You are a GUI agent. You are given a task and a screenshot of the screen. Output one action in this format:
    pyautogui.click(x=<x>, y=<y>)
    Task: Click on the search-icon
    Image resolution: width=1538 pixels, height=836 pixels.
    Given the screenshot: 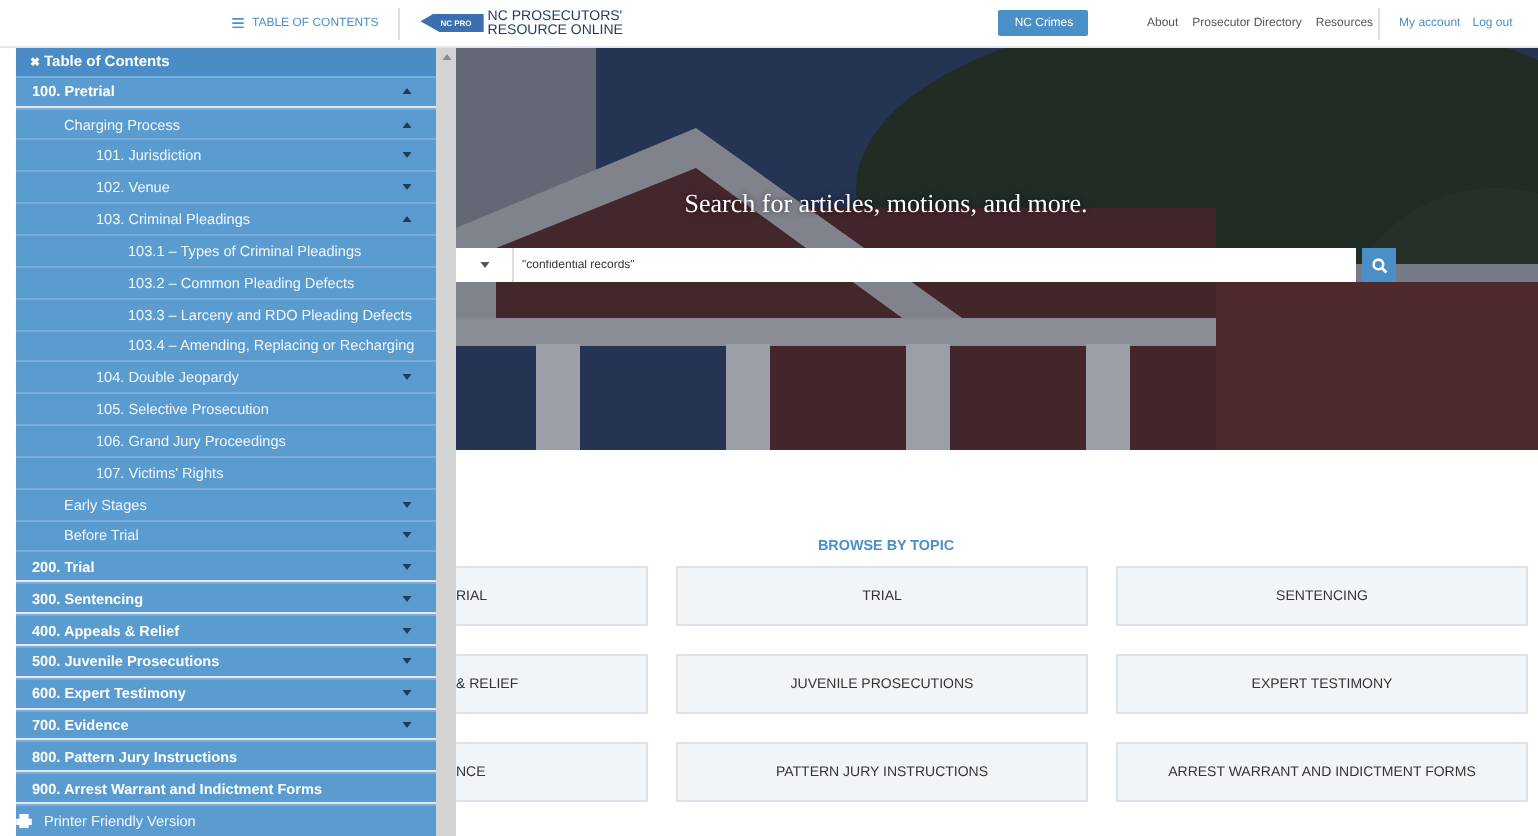 What is the action you would take?
    pyautogui.click(x=1379, y=265)
    